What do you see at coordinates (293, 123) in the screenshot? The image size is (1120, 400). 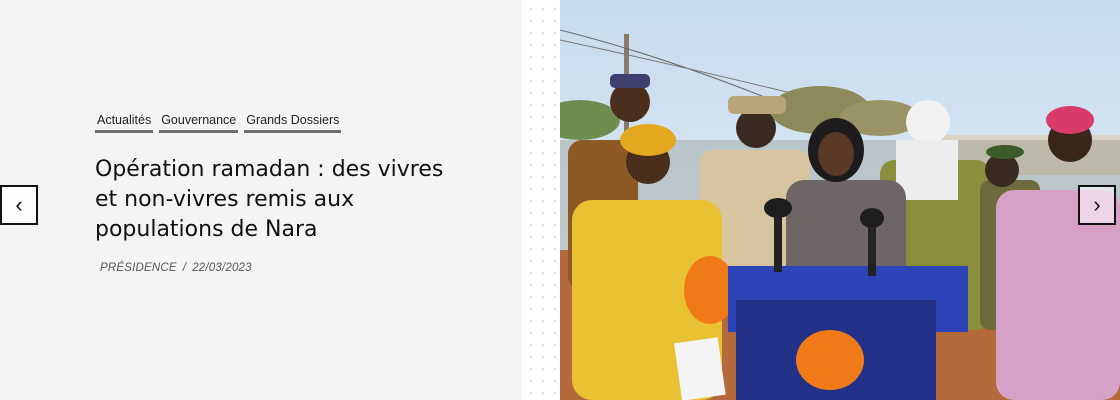 I see `category-grands-dossiers: Grands Dossiers` at bounding box center [293, 123].